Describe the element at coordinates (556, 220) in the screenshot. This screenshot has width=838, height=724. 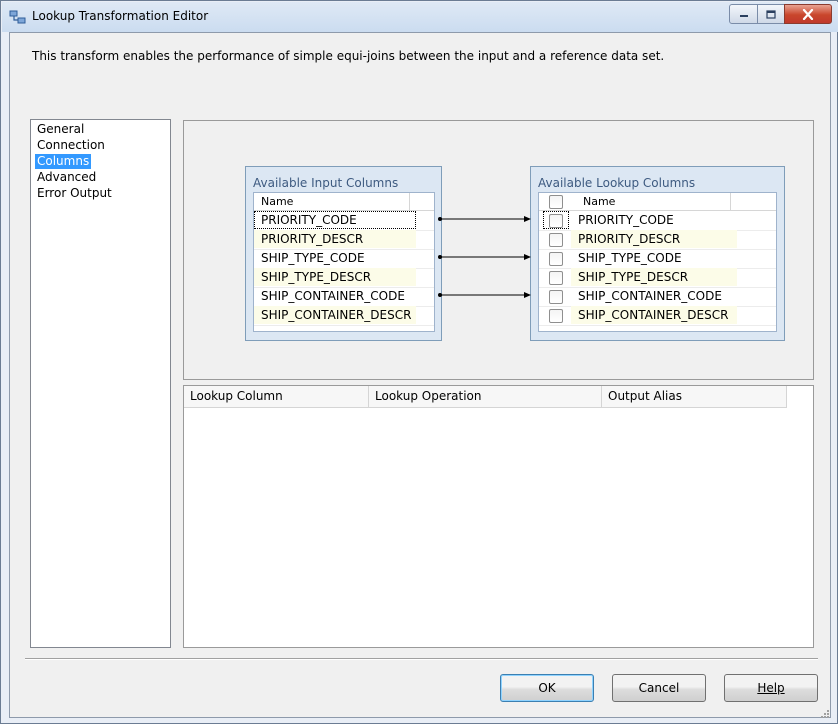
I see `row-focus-marker` at that location.